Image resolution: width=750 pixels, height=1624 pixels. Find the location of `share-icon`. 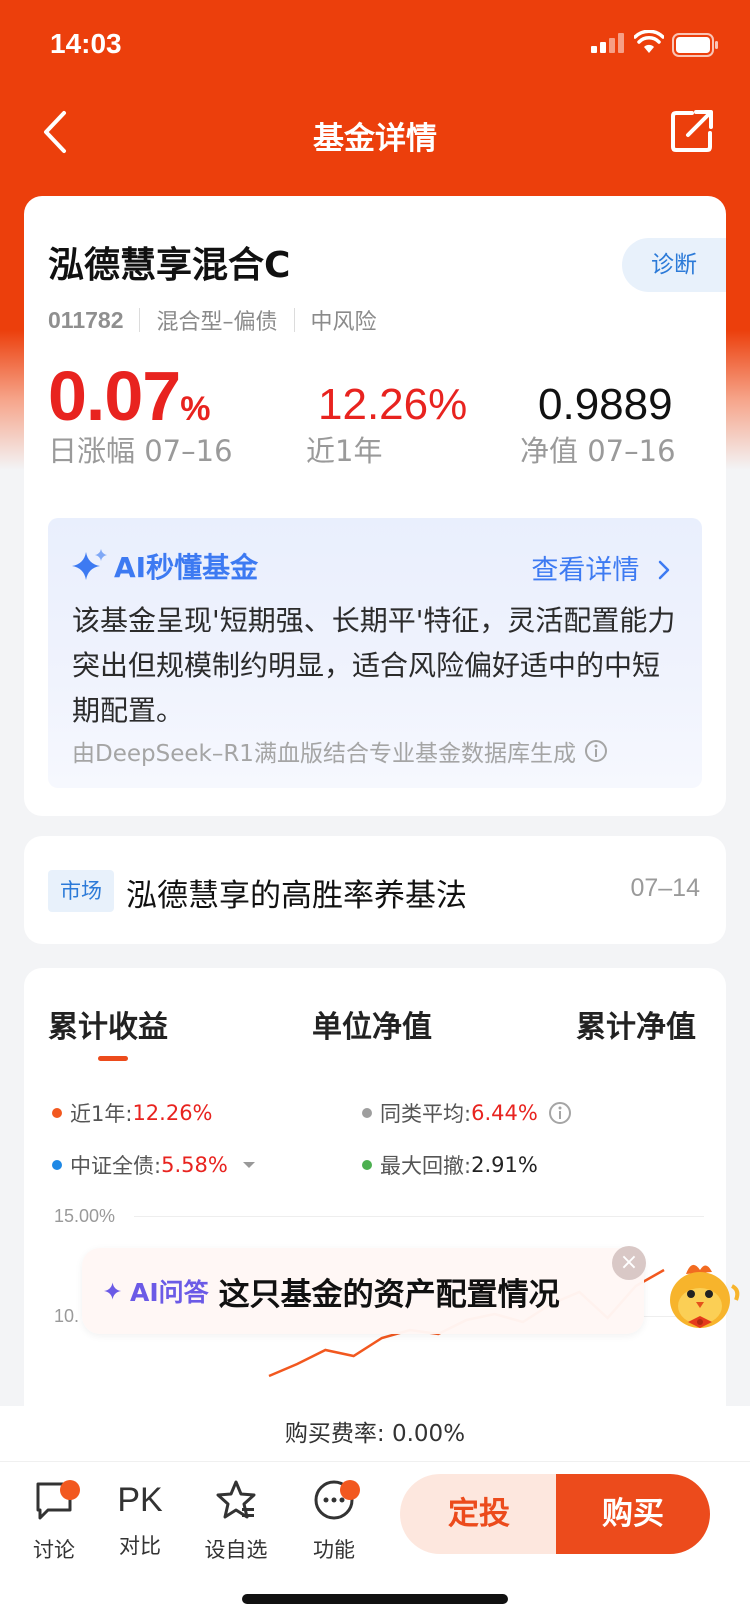

share-icon is located at coordinates (692, 130).